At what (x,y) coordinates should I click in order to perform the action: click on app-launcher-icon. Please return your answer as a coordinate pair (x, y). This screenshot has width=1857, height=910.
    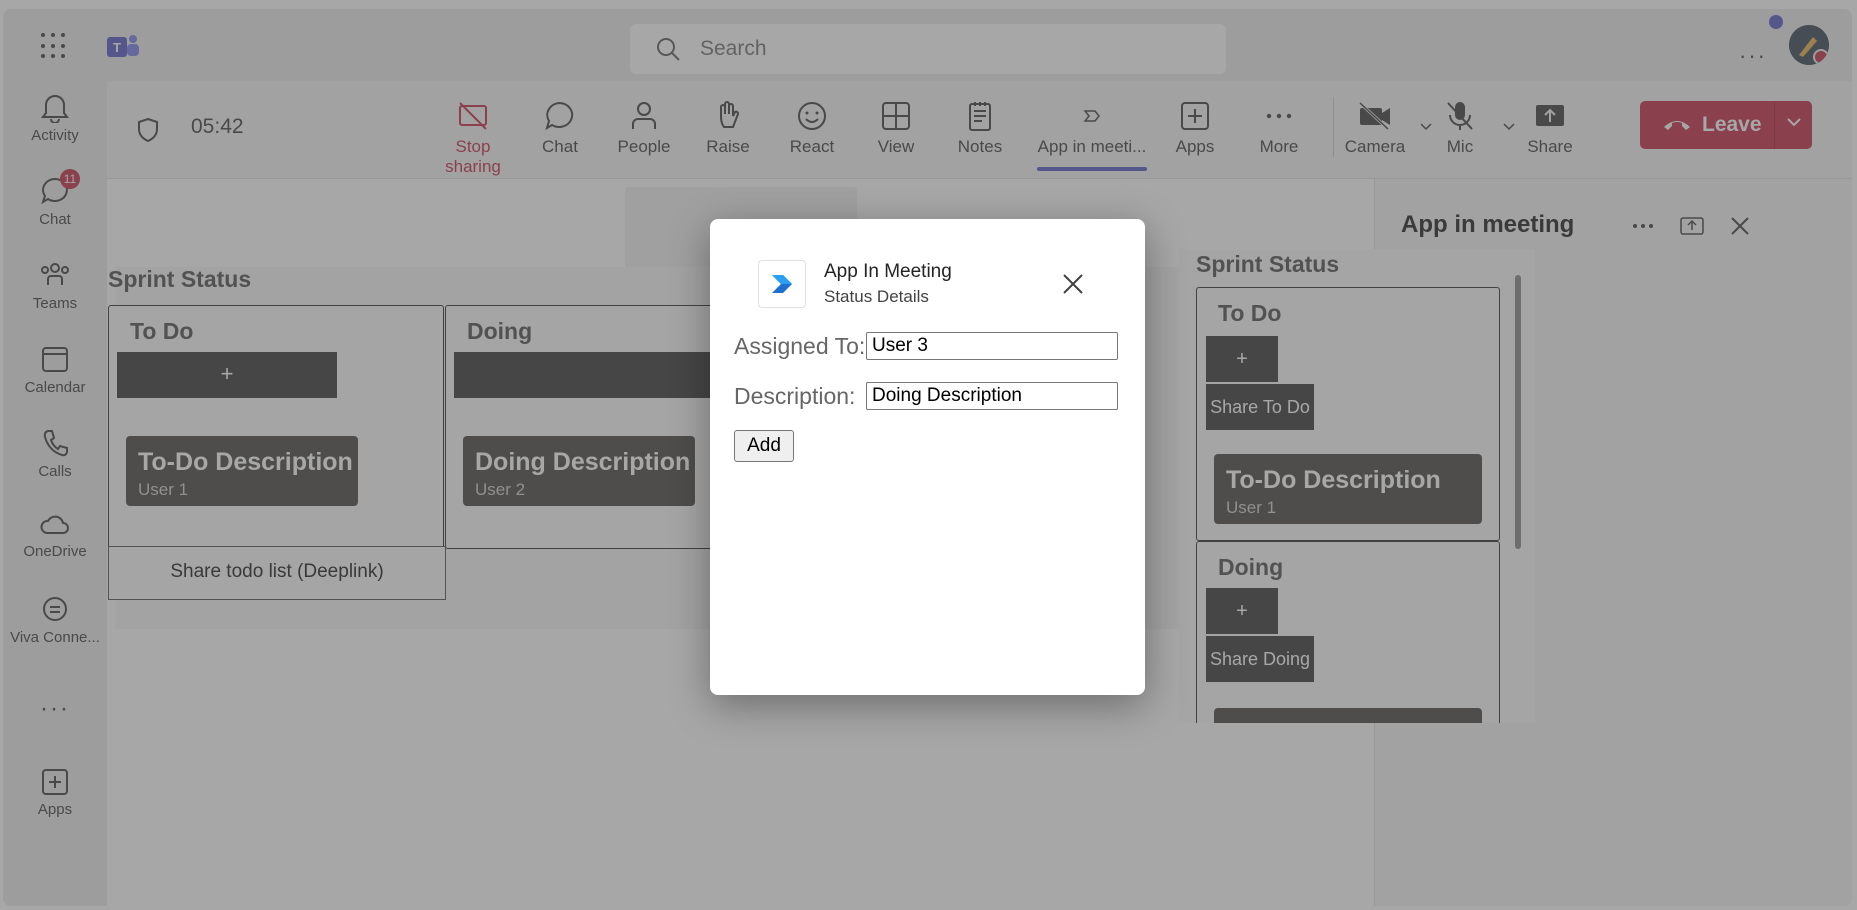
    Looking at the image, I should click on (55, 47).